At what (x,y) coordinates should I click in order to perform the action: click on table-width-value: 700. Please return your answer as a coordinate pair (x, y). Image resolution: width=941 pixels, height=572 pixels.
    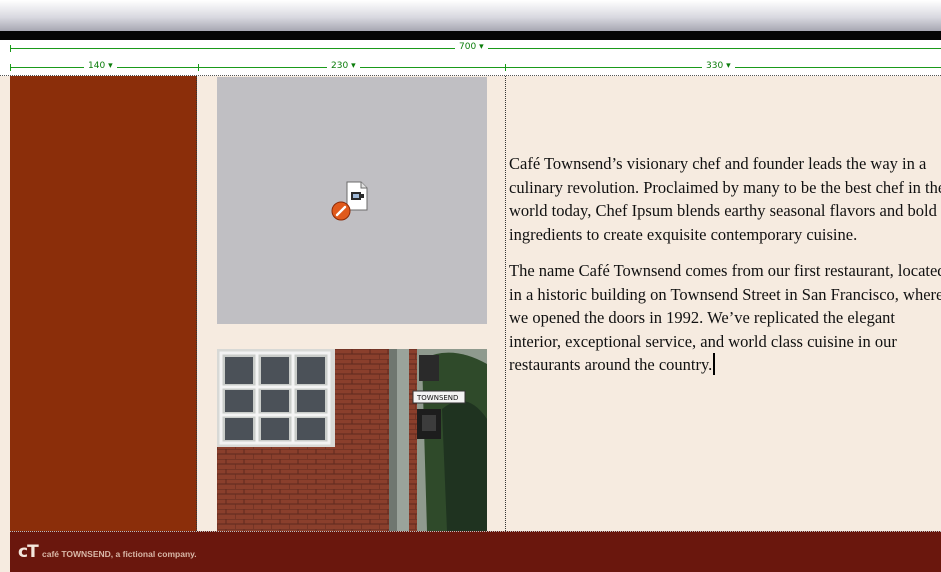
    Looking at the image, I should click on (468, 47).